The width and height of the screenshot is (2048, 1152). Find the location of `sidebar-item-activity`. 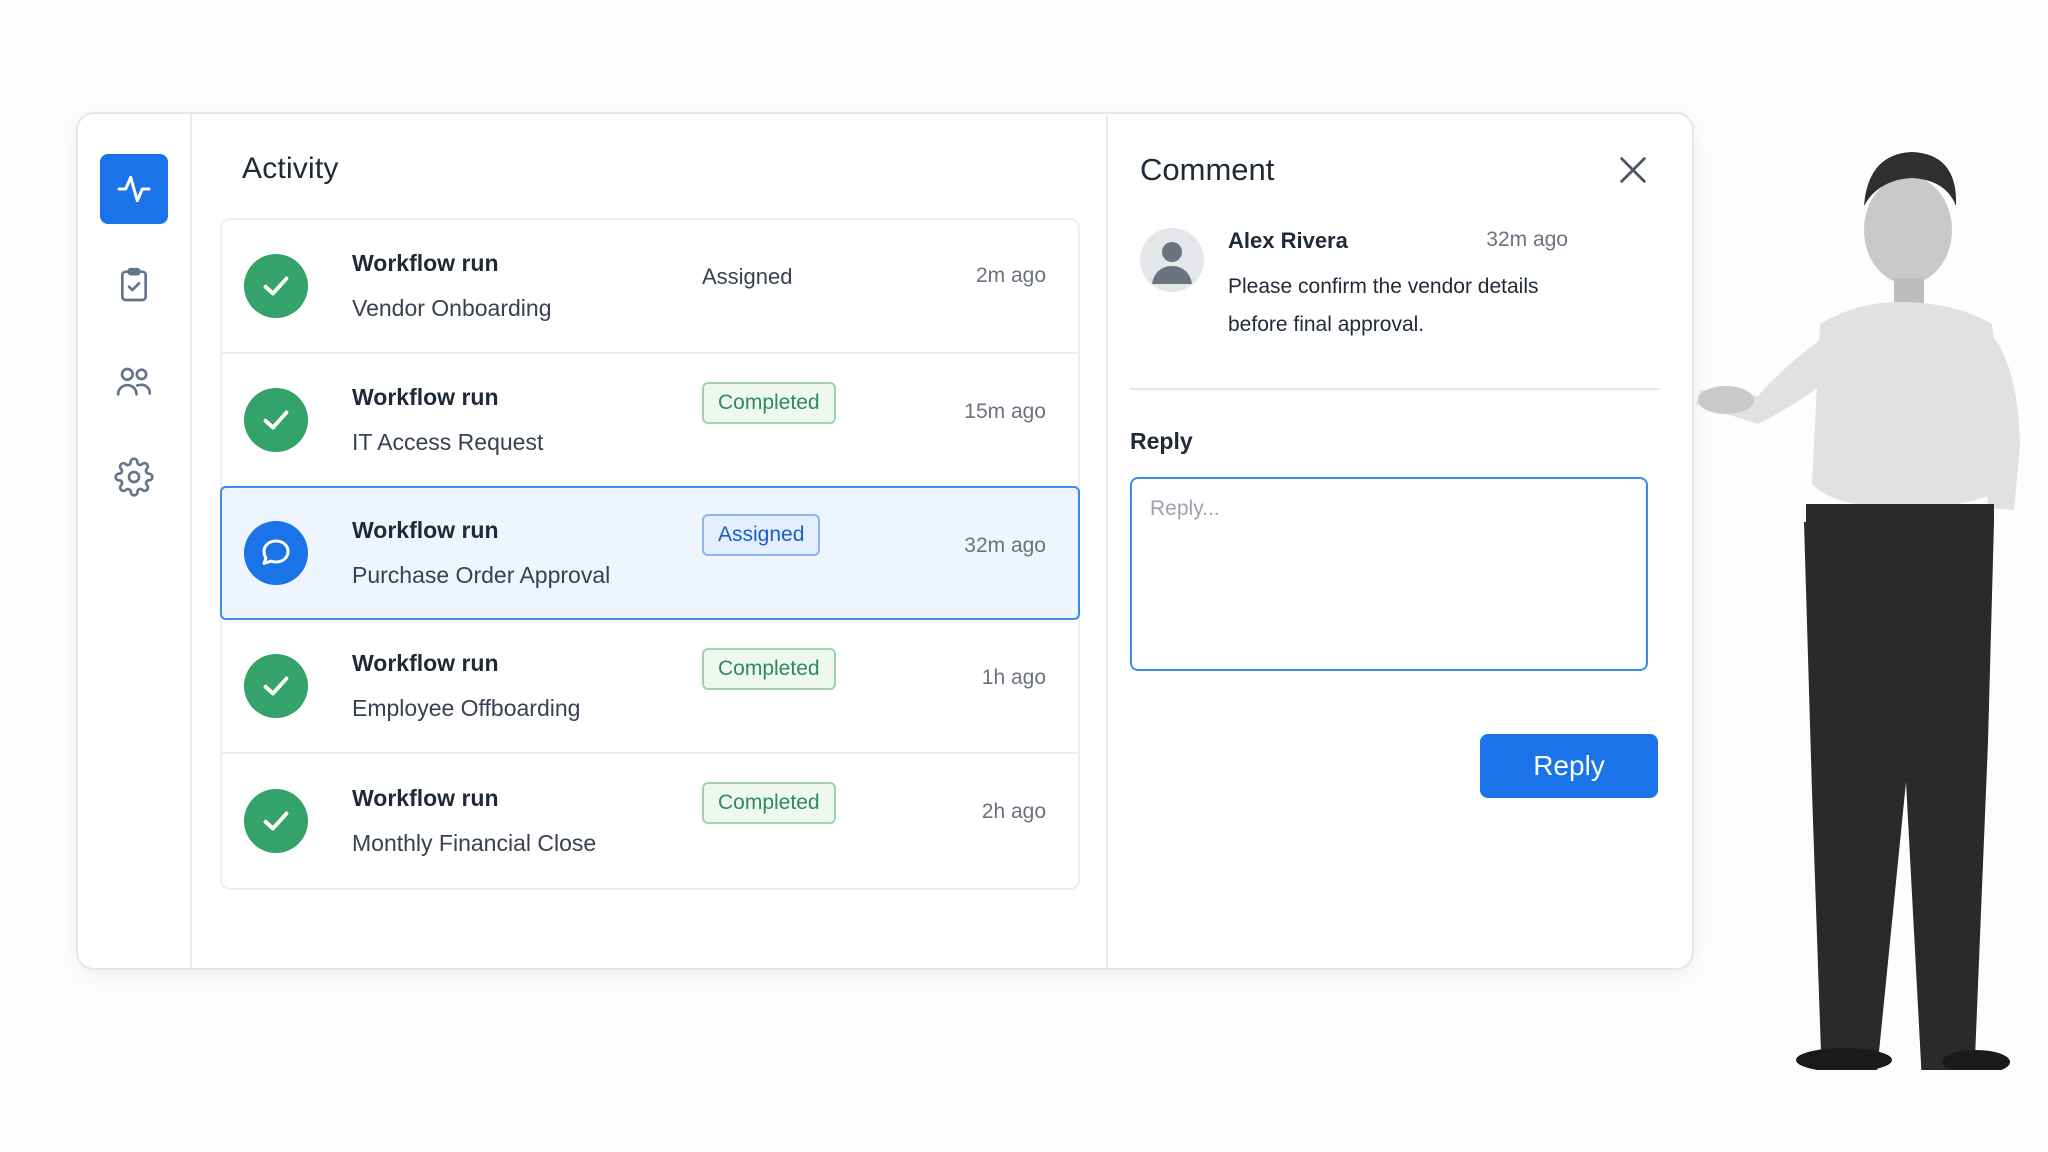

sidebar-item-activity is located at coordinates (134, 189).